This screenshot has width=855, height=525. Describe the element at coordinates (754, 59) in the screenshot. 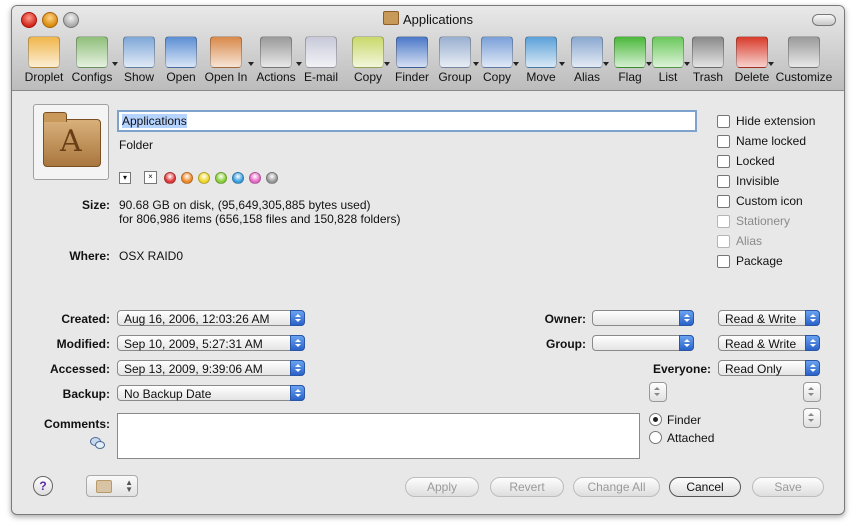

I see `toolbar-delete-button: Delete` at that location.